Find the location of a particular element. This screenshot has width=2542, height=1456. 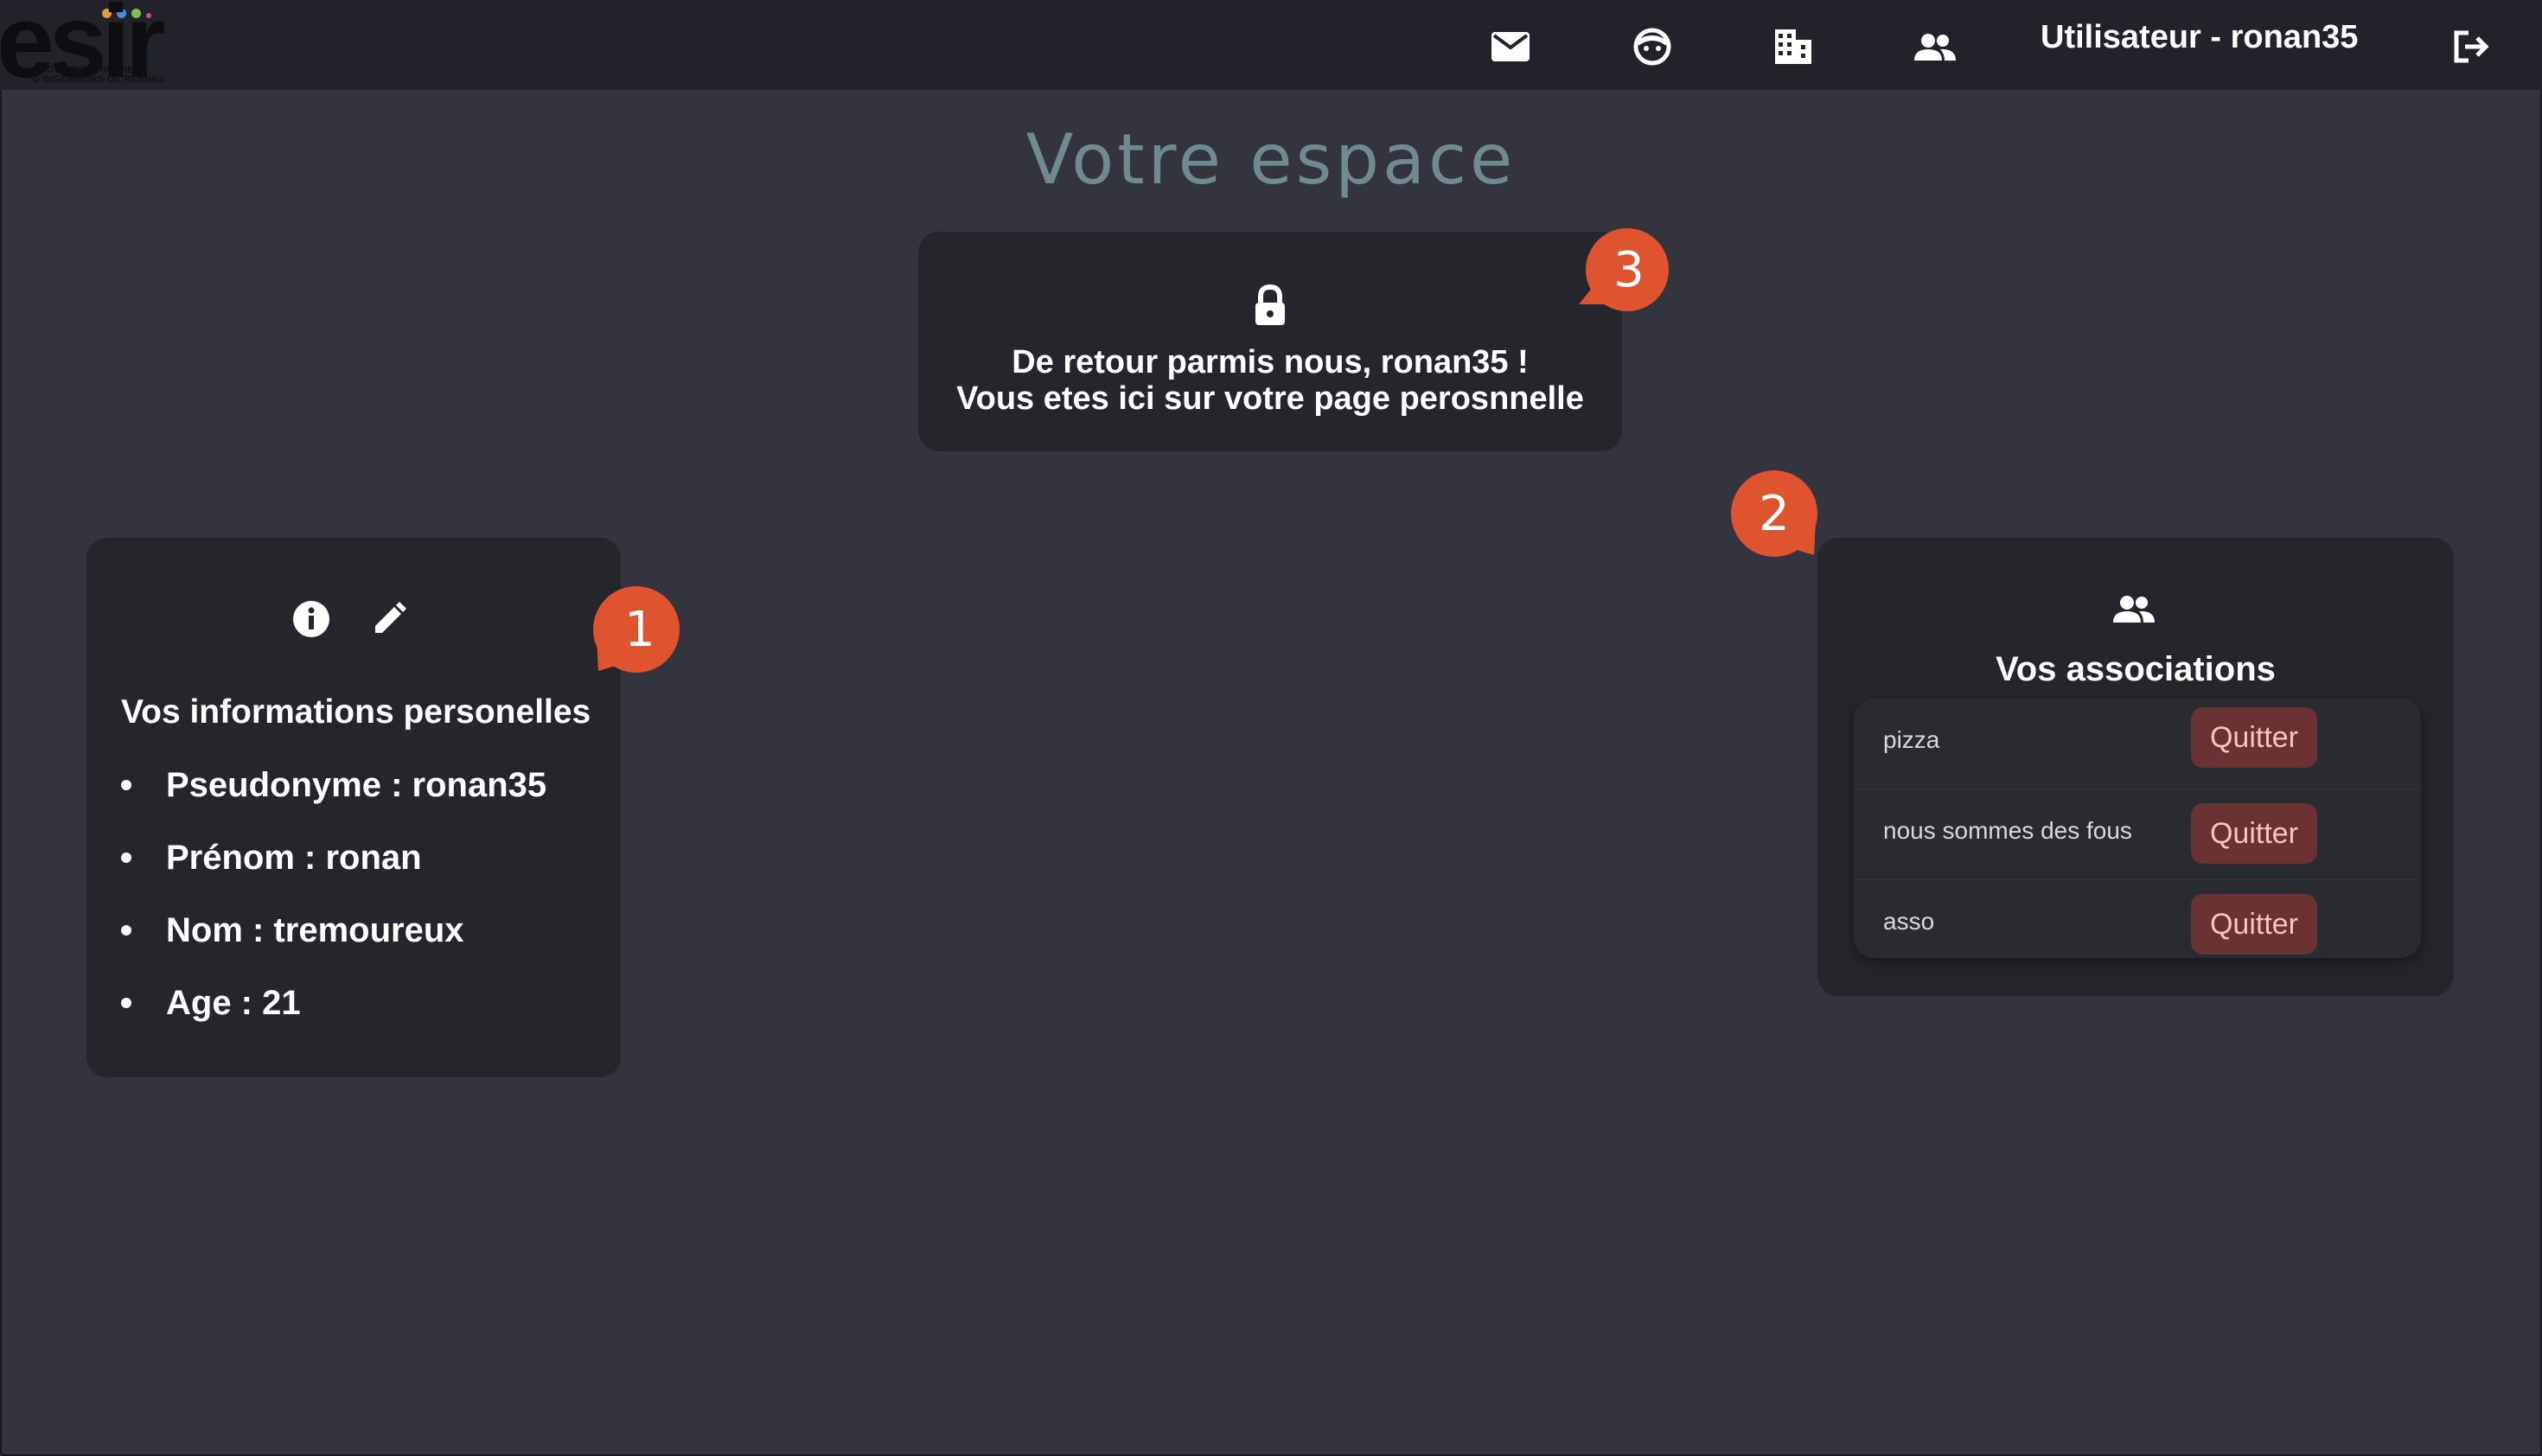

info-item-prenom: Prénom : ronan is located at coordinates (333, 873).